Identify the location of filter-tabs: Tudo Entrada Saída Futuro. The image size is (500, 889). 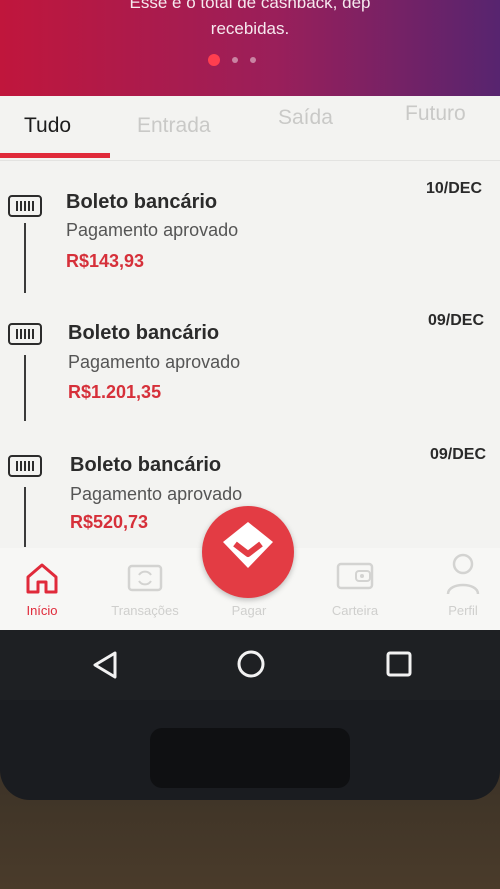
(250, 128).